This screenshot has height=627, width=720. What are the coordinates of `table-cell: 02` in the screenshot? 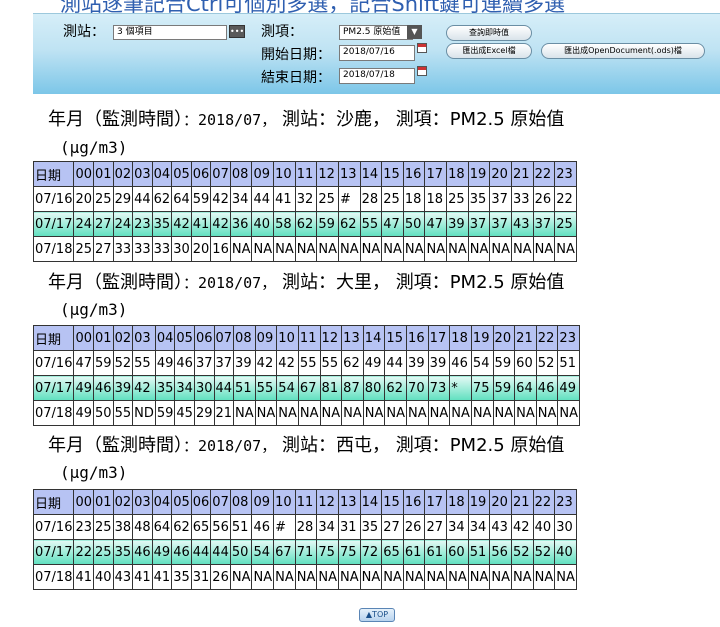 It's located at (123, 174).